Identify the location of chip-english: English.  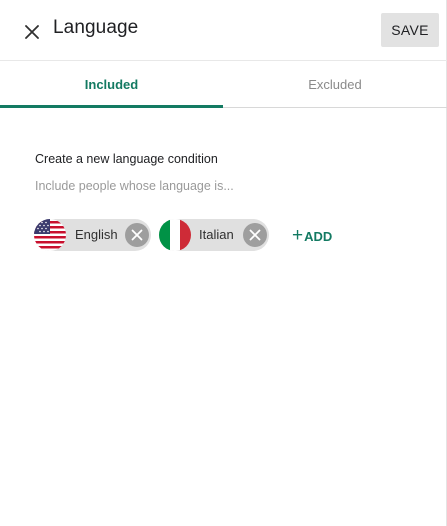
(92, 235).